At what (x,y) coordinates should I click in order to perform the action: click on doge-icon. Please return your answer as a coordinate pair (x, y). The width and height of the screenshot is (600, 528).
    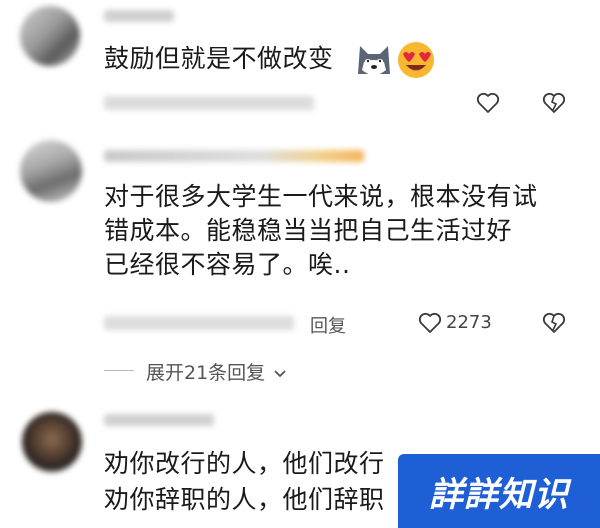
    Looking at the image, I should click on (374, 60).